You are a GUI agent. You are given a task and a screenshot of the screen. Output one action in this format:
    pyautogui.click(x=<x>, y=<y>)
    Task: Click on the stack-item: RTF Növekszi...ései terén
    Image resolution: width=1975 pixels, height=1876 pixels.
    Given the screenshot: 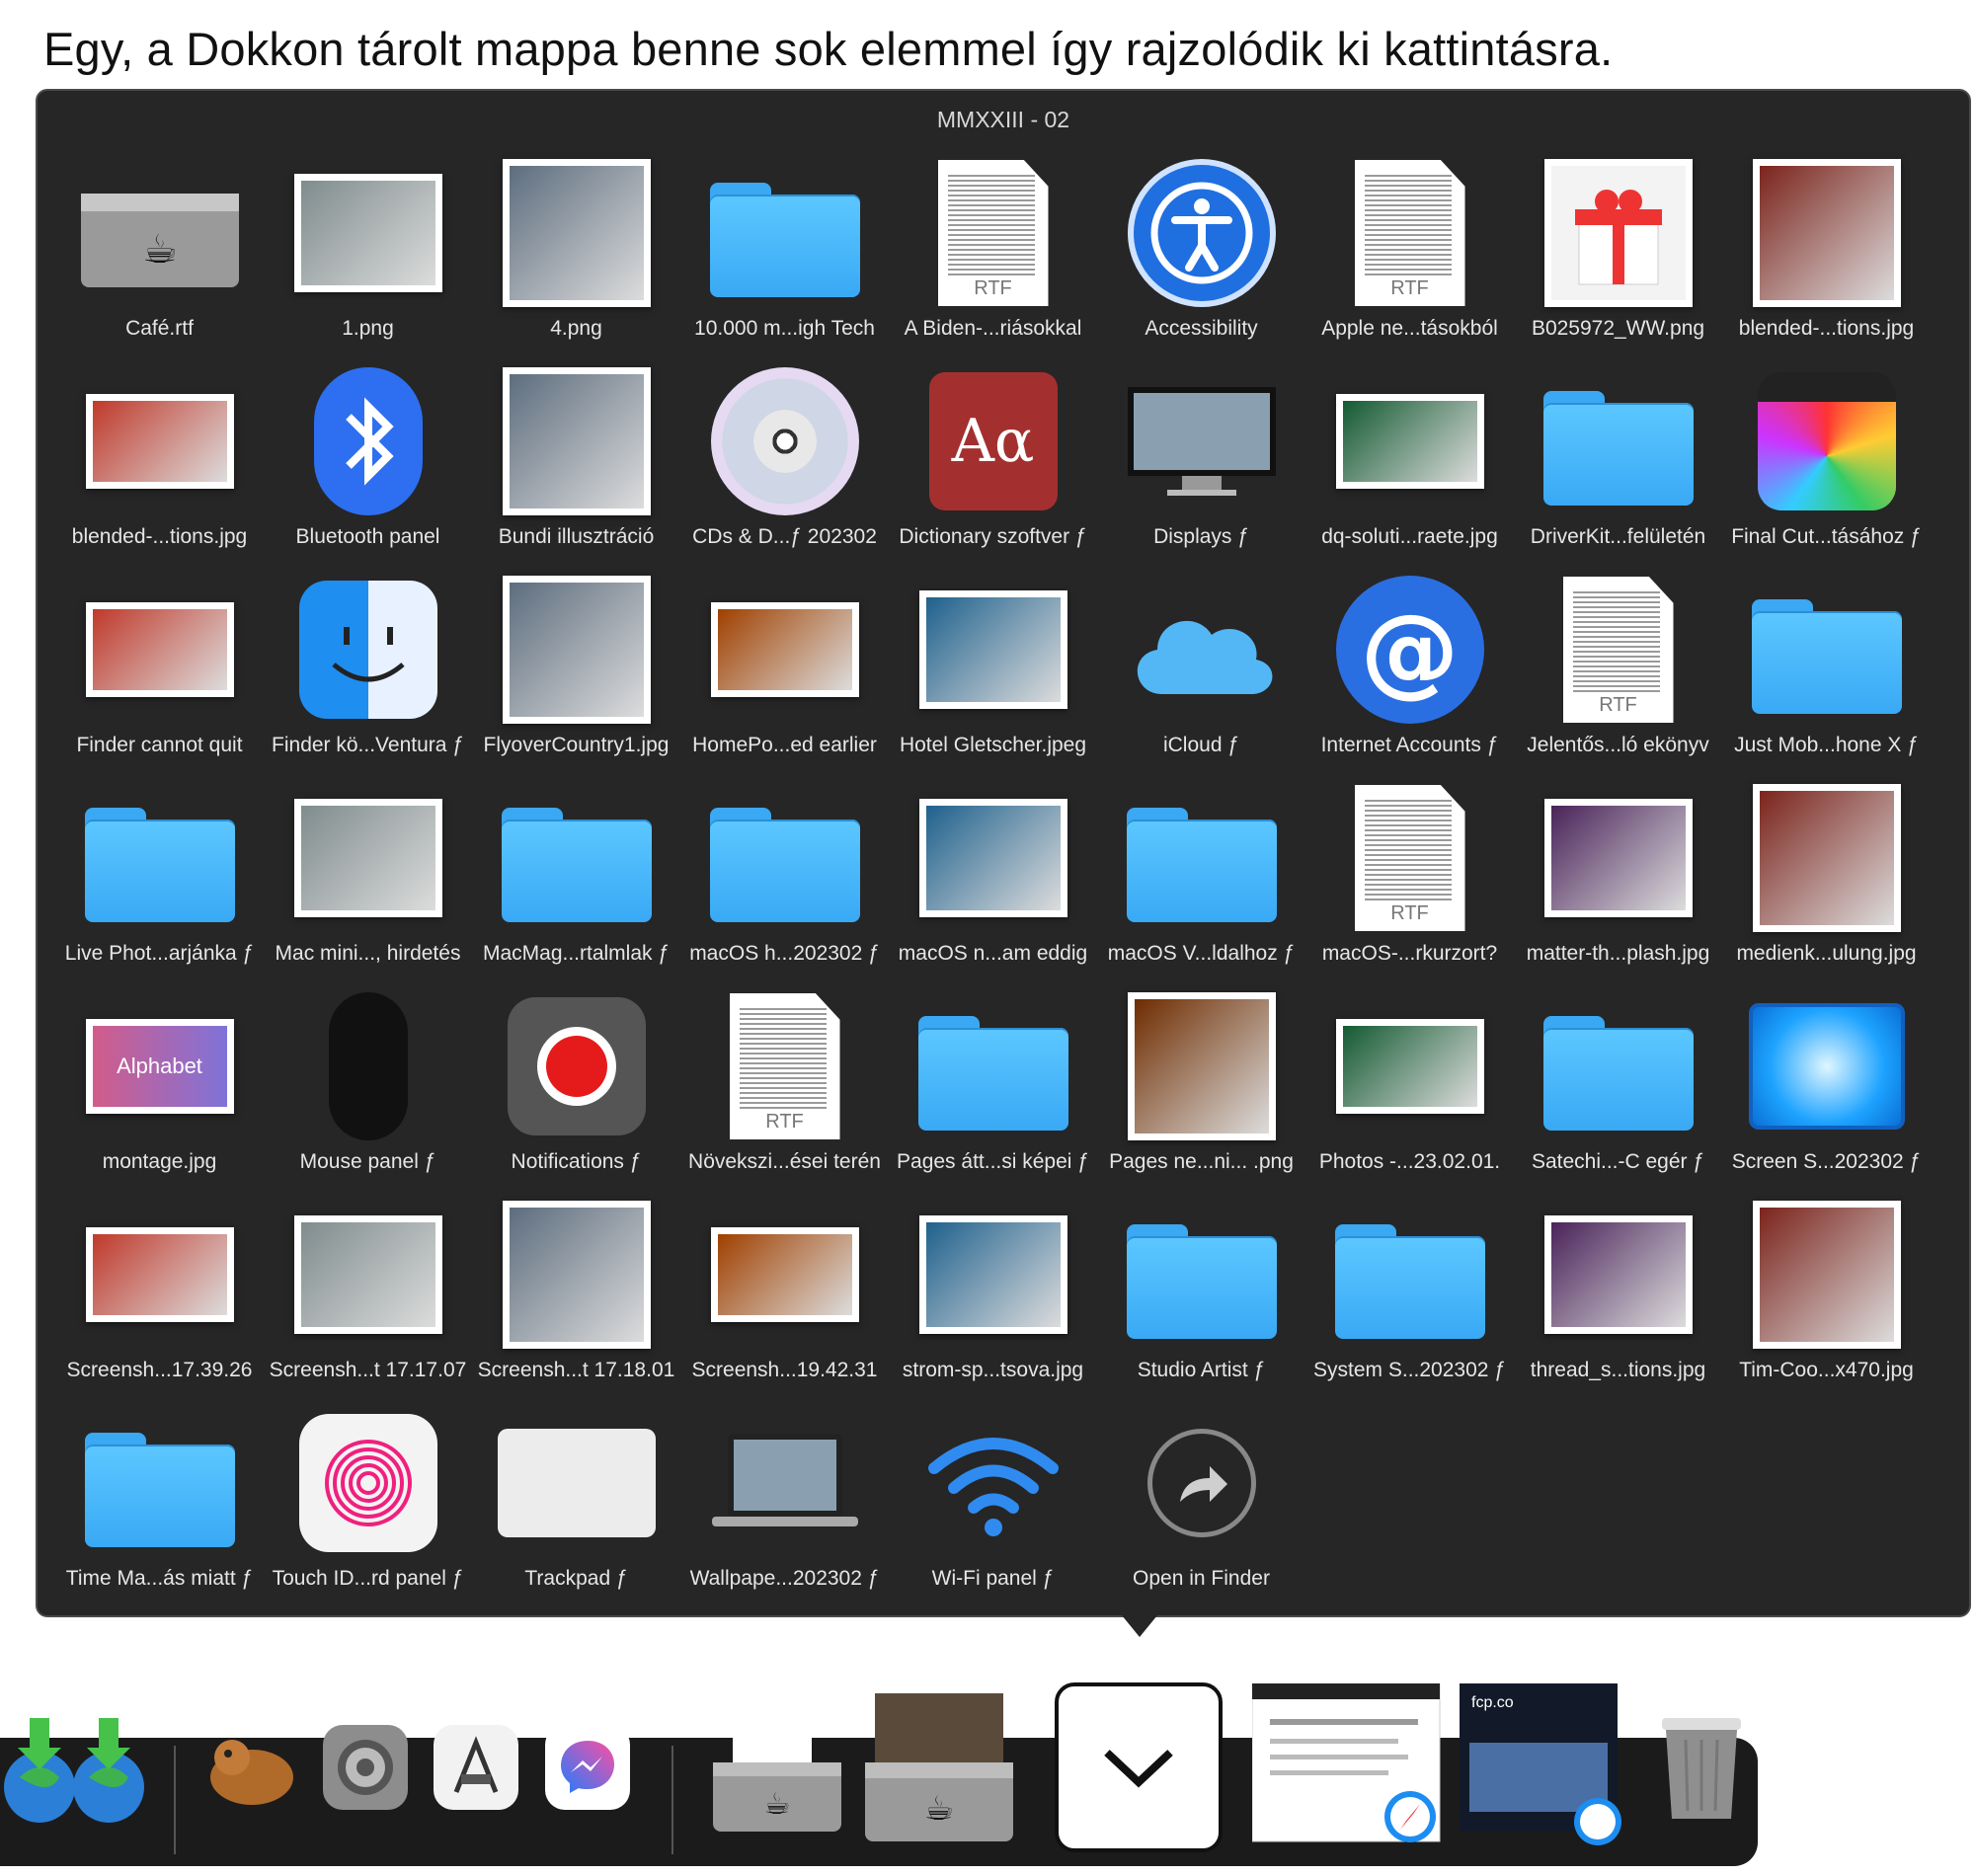 What is the action you would take?
    pyautogui.click(x=784, y=1085)
    